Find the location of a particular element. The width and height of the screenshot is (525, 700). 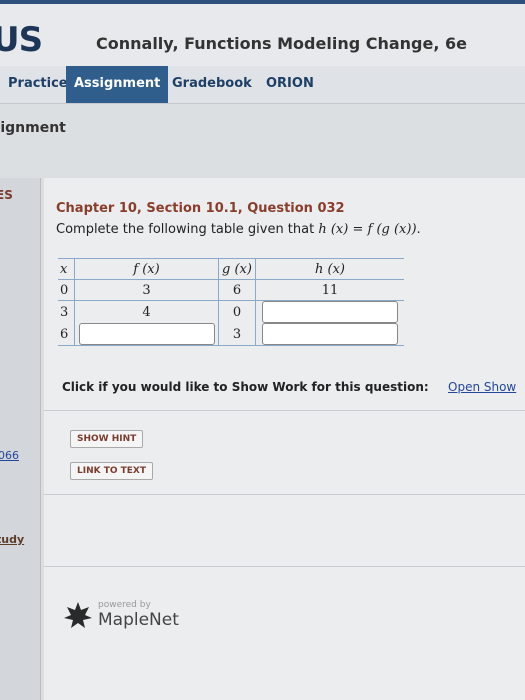

nav-tabs: Practice Assignment Gradebook ORION is located at coordinates (262, 85).